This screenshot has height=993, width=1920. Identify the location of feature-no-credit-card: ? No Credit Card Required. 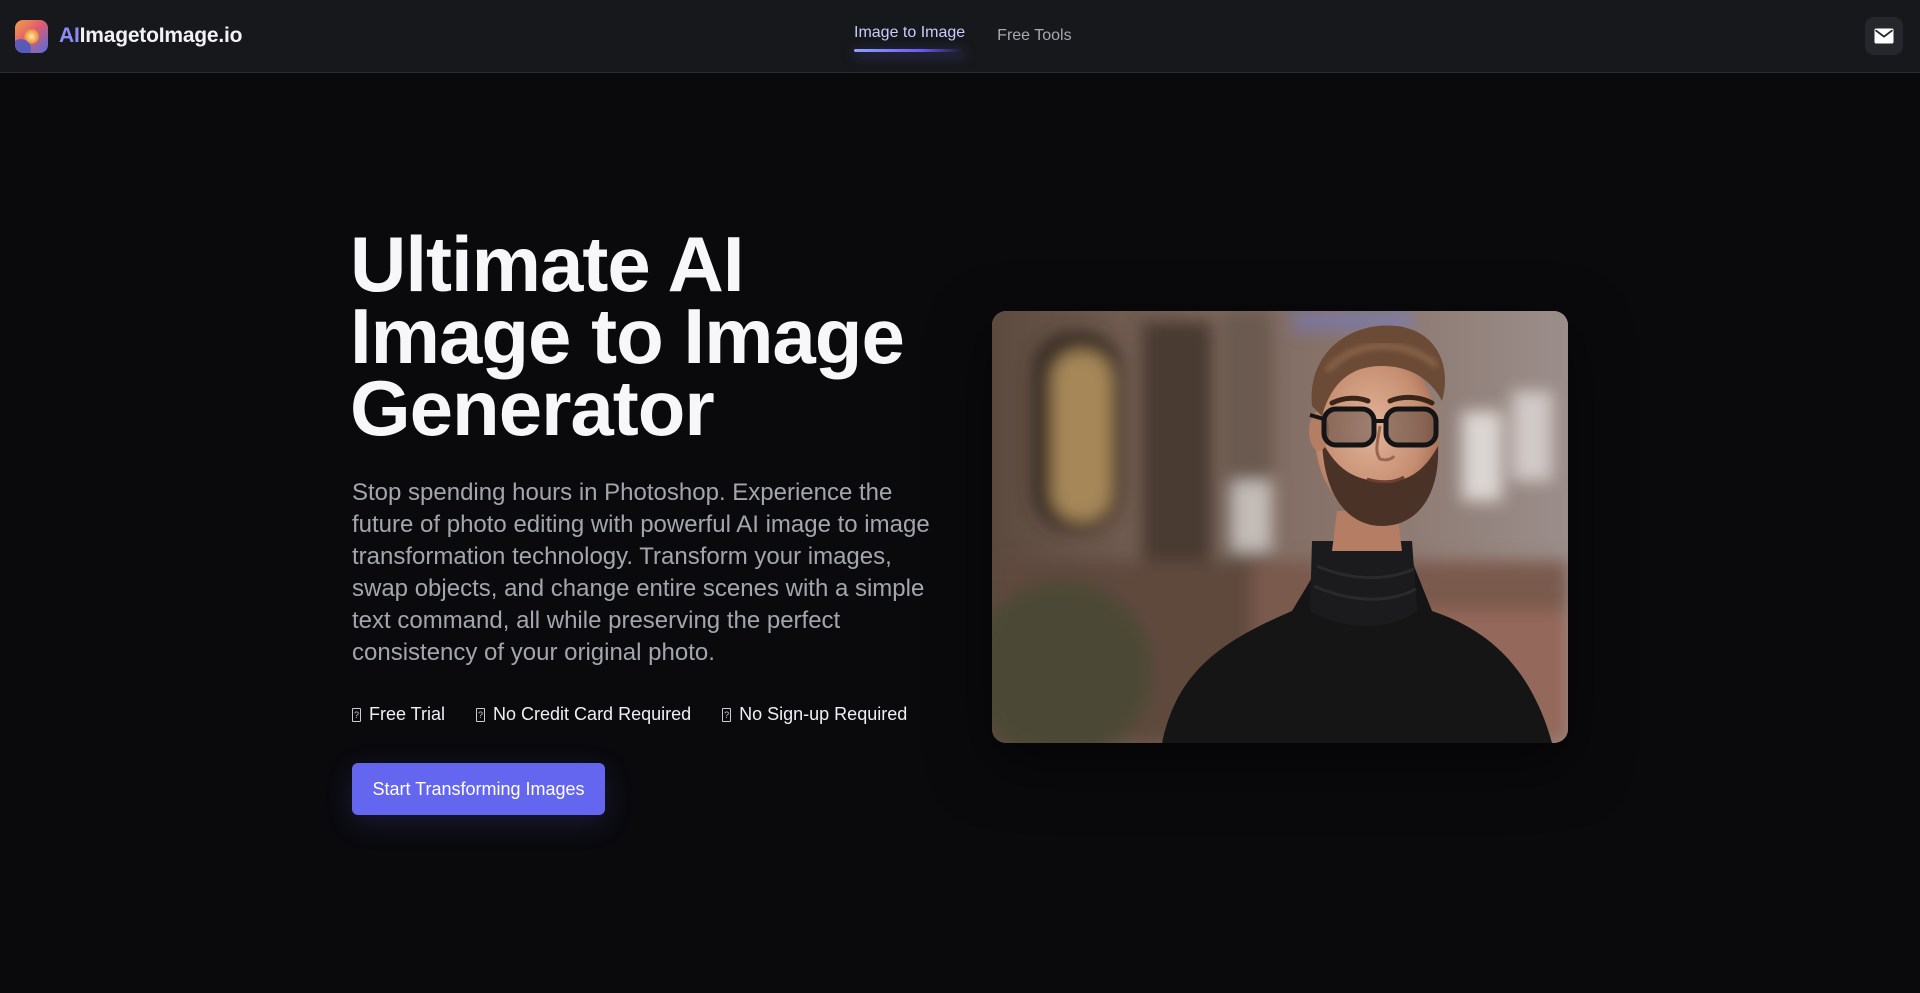
(583, 714).